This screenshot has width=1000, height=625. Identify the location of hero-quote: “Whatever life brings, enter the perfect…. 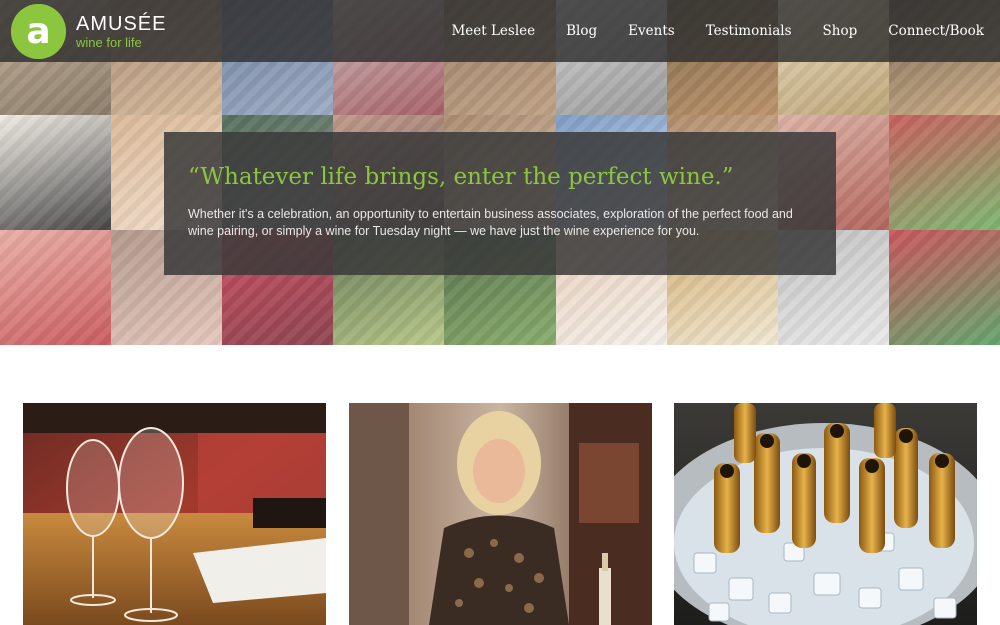
(461, 177).